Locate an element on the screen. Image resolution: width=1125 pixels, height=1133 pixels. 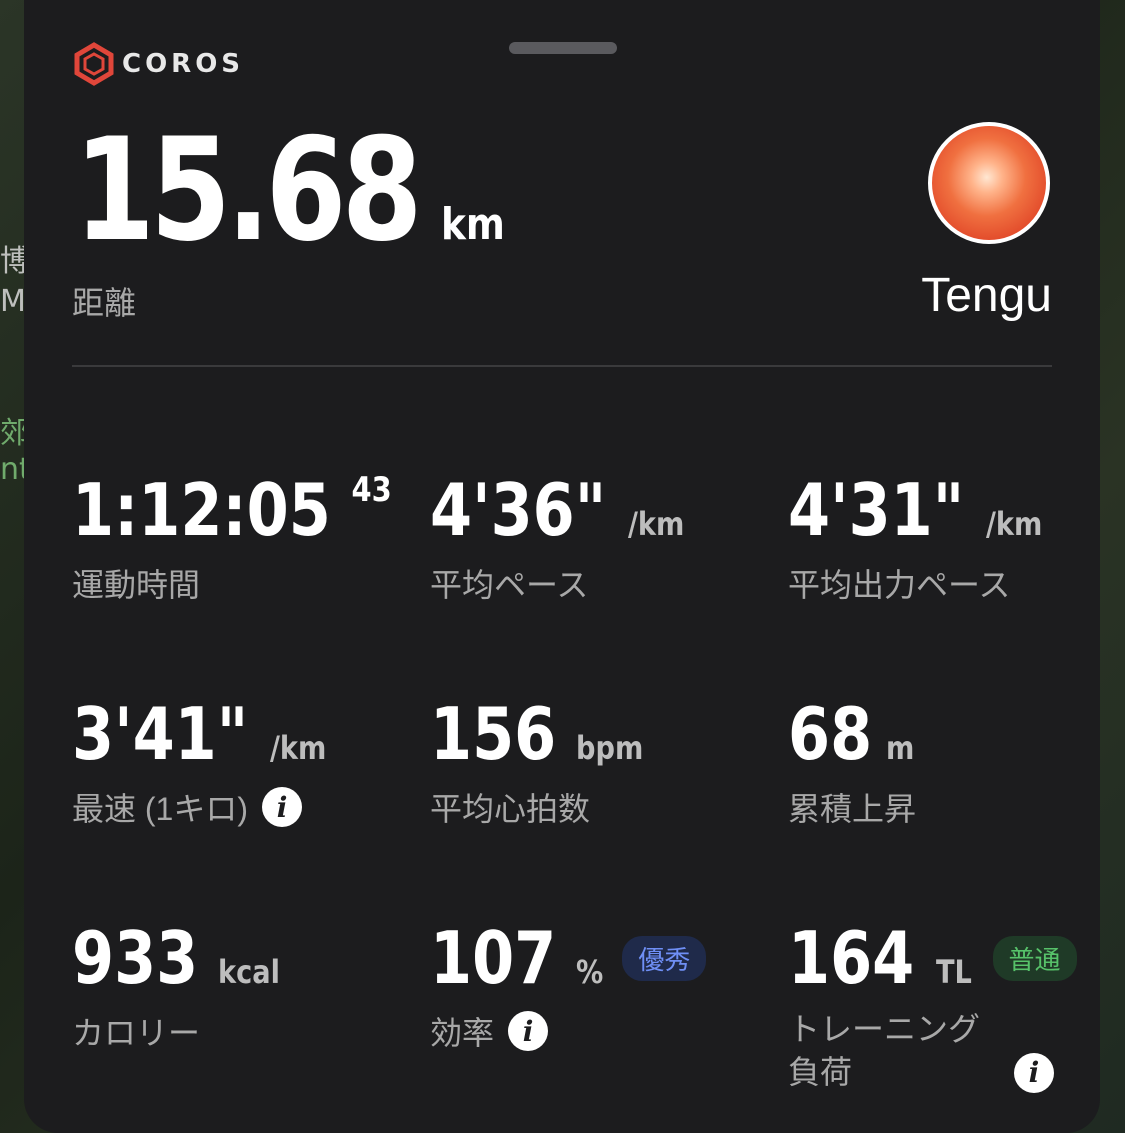
brand-logo: COROS is located at coordinates (158, 64).